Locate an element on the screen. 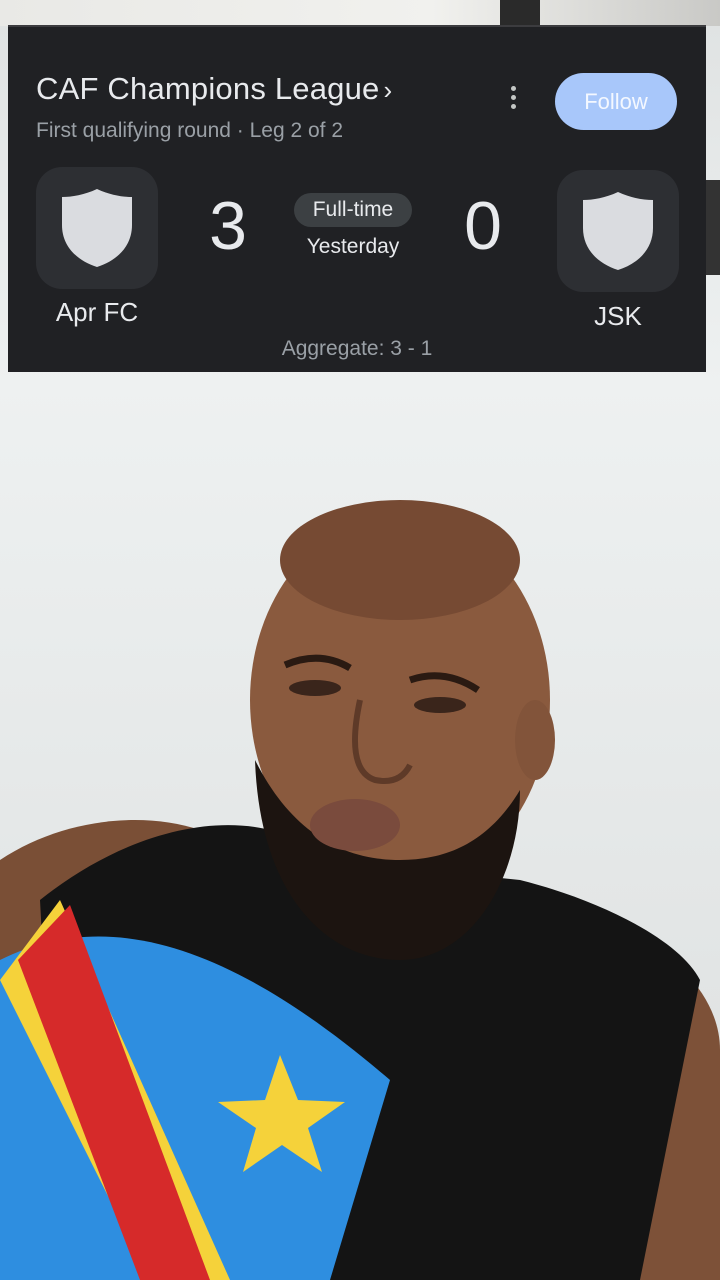 The image size is (720, 1280). home-team-name: Apr FC is located at coordinates (97, 312).